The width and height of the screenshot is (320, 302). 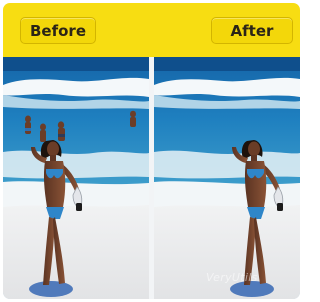 What do you see at coordinates (232, 277) in the screenshot?
I see `watermark-text: VeryUtils` at bounding box center [232, 277].